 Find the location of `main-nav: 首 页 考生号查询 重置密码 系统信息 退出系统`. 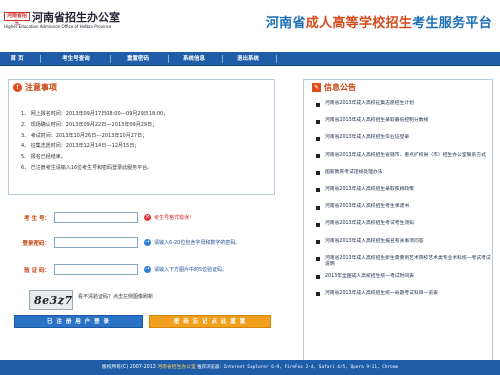

main-nav: 首 页 考生号查询 重置密码 系统信息 退出系统 is located at coordinates (250, 59).